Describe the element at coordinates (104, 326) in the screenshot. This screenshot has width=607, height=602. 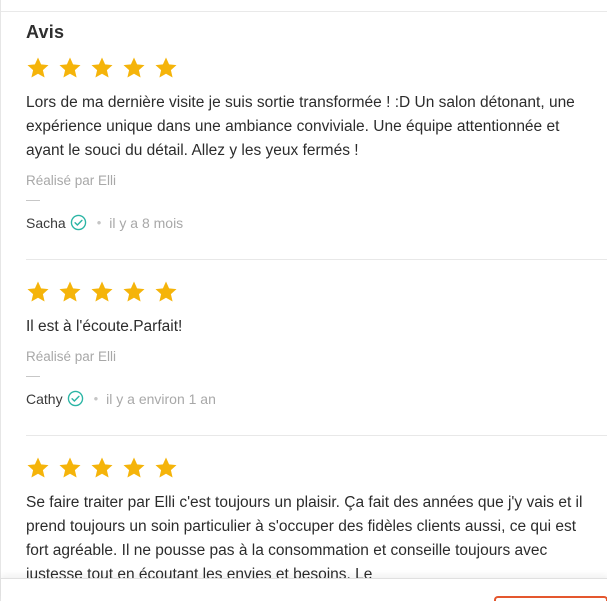
I see `review-text: Il est à l'écoute.Parfait!` at that location.